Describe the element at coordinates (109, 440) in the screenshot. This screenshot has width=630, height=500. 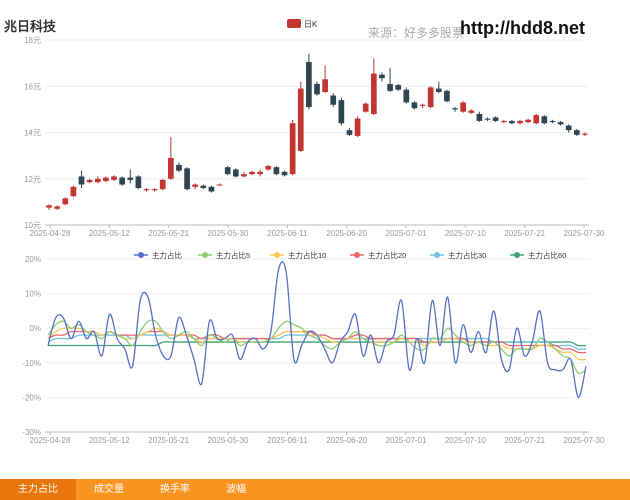
I see `ratio-x-tick: 2025-05-12` at that location.